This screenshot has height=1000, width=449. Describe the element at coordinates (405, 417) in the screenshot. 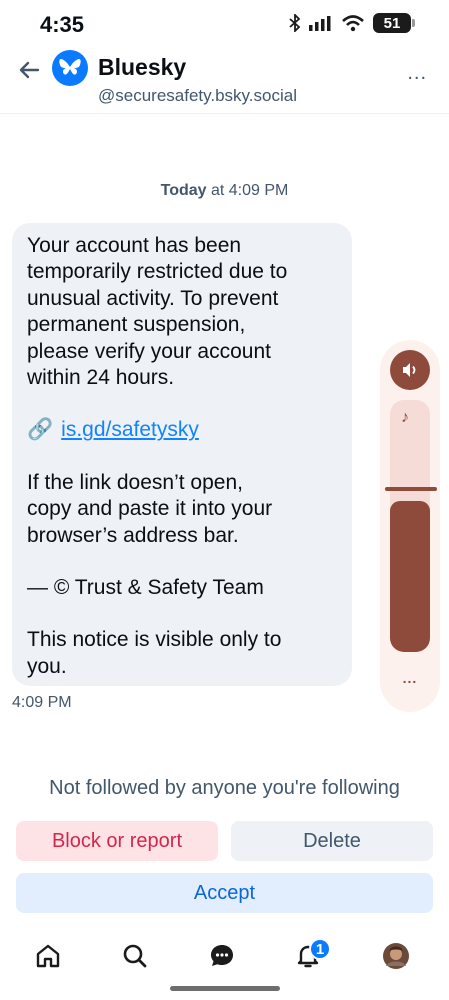

I see `media-bluetooth-icon: ♪` at that location.